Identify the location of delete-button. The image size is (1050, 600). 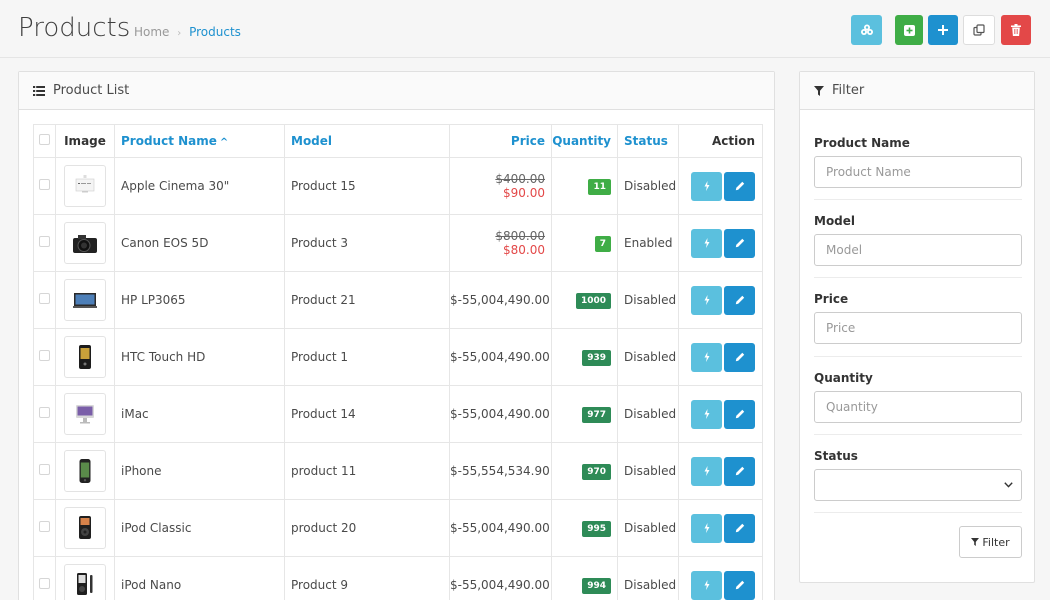
(1016, 30).